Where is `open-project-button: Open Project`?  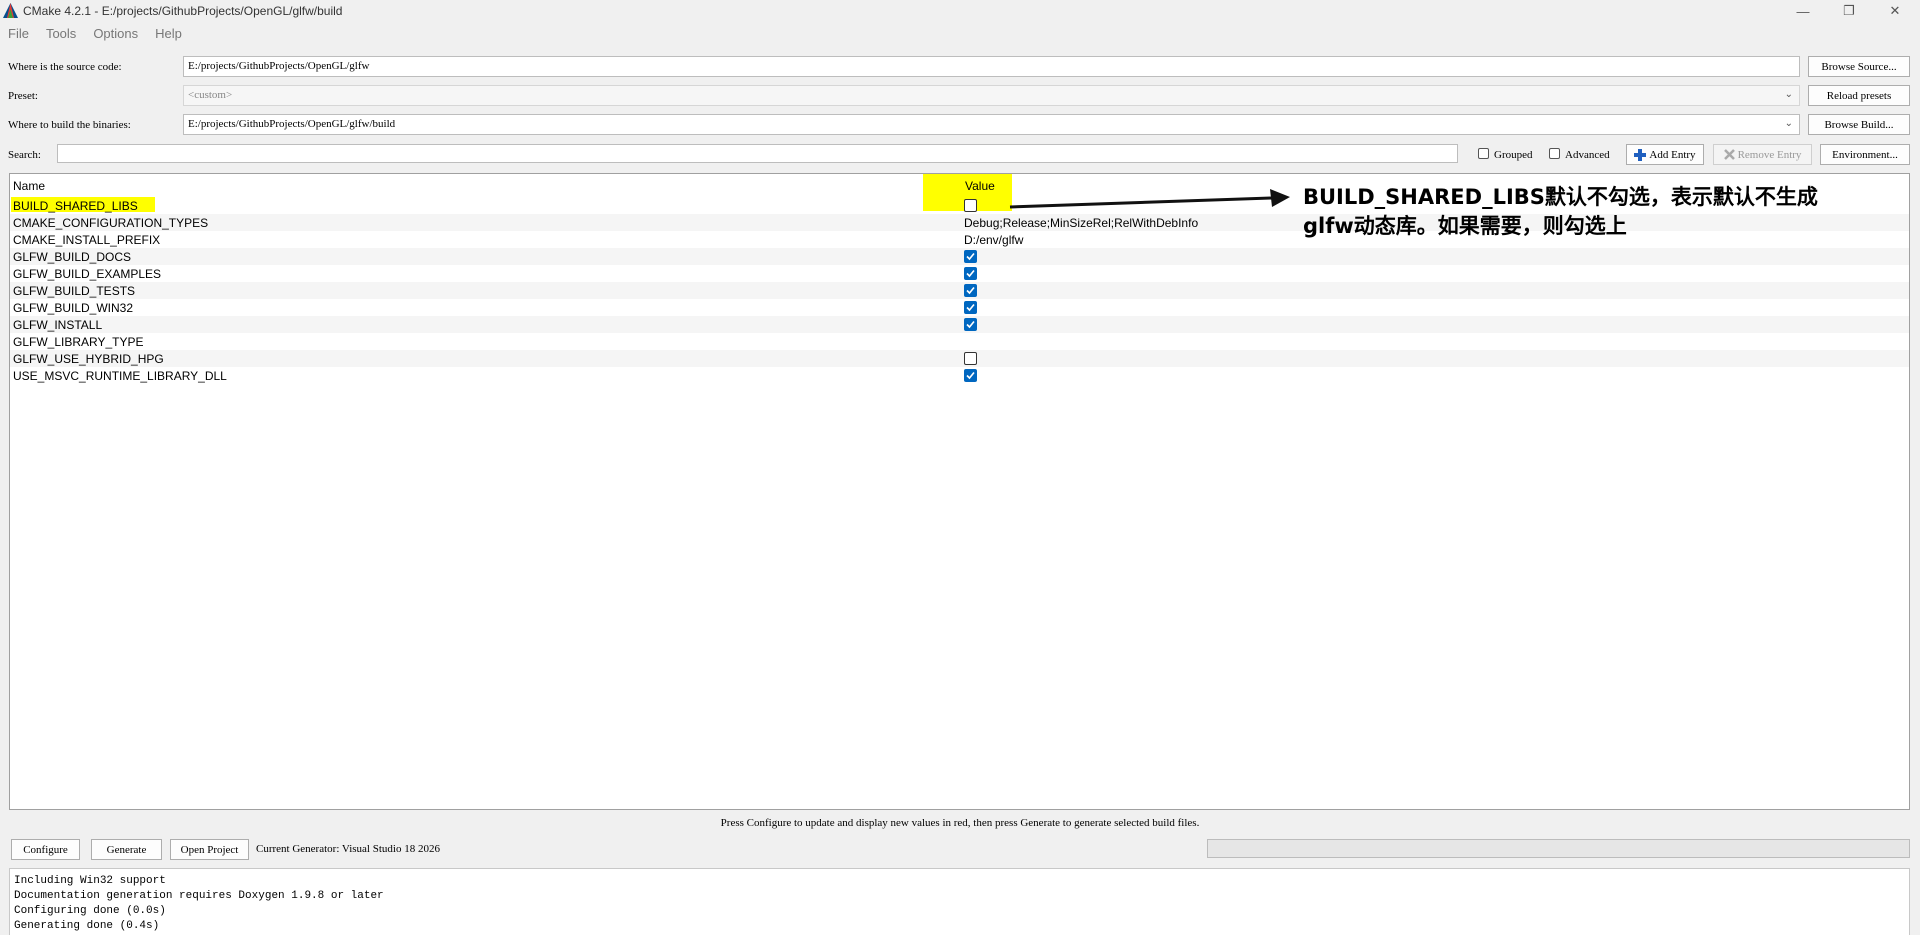
open-project-button: Open Project is located at coordinates (209, 849).